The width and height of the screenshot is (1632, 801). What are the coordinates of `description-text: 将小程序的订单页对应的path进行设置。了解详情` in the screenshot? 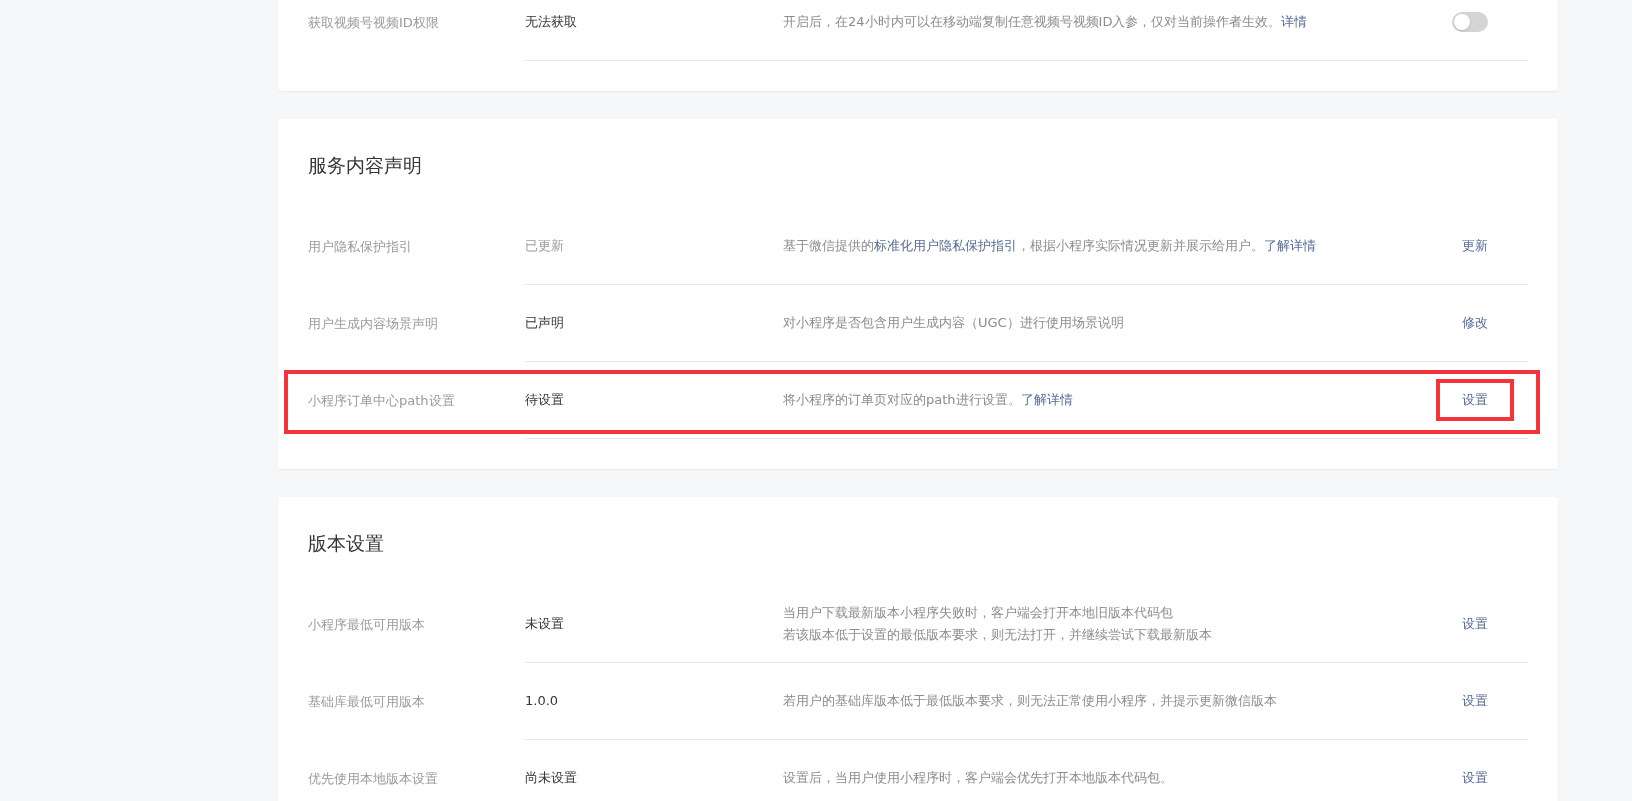 It's located at (928, 400).